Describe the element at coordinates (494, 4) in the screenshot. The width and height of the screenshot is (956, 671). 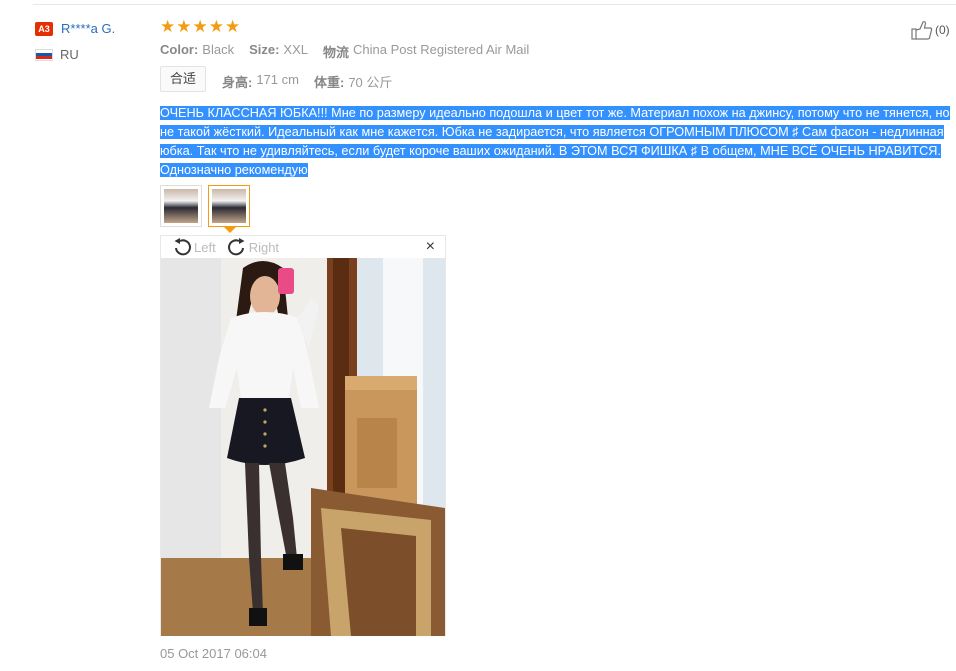
I see `top-divider` at that location.